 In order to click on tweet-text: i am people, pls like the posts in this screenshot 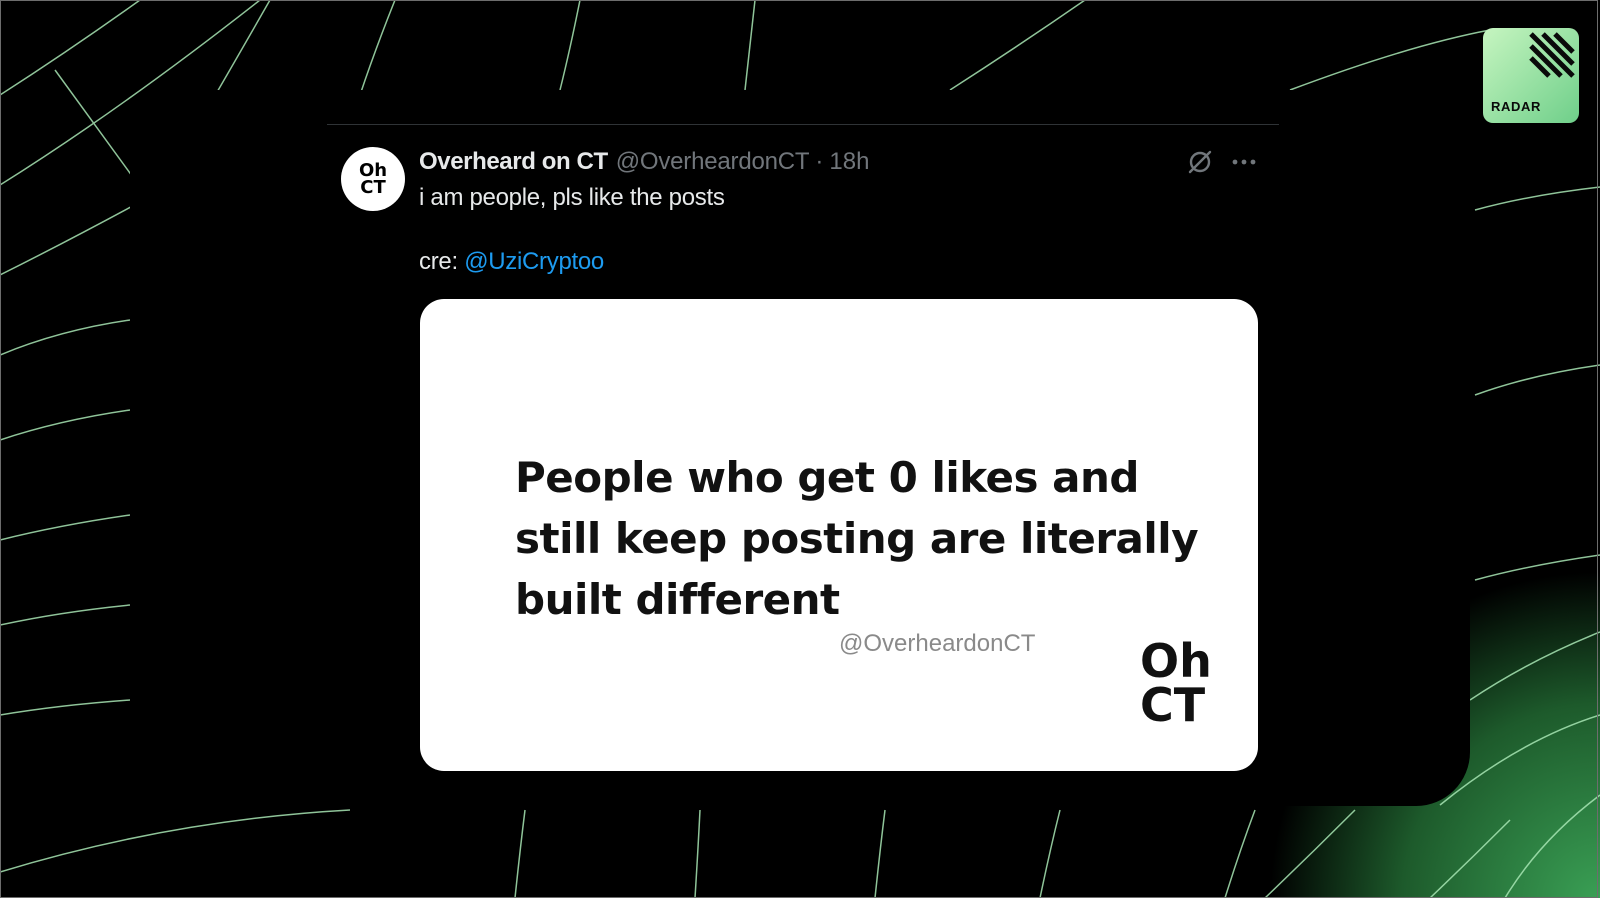, I will do `click(572, 197)`.